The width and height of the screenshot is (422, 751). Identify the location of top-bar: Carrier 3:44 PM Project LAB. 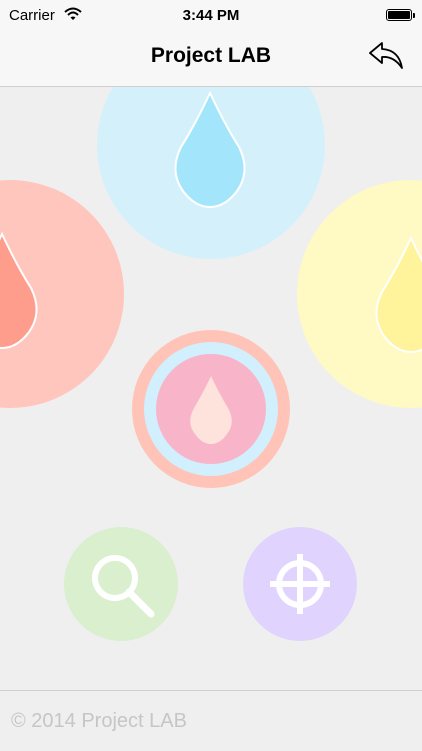
(211, 43).